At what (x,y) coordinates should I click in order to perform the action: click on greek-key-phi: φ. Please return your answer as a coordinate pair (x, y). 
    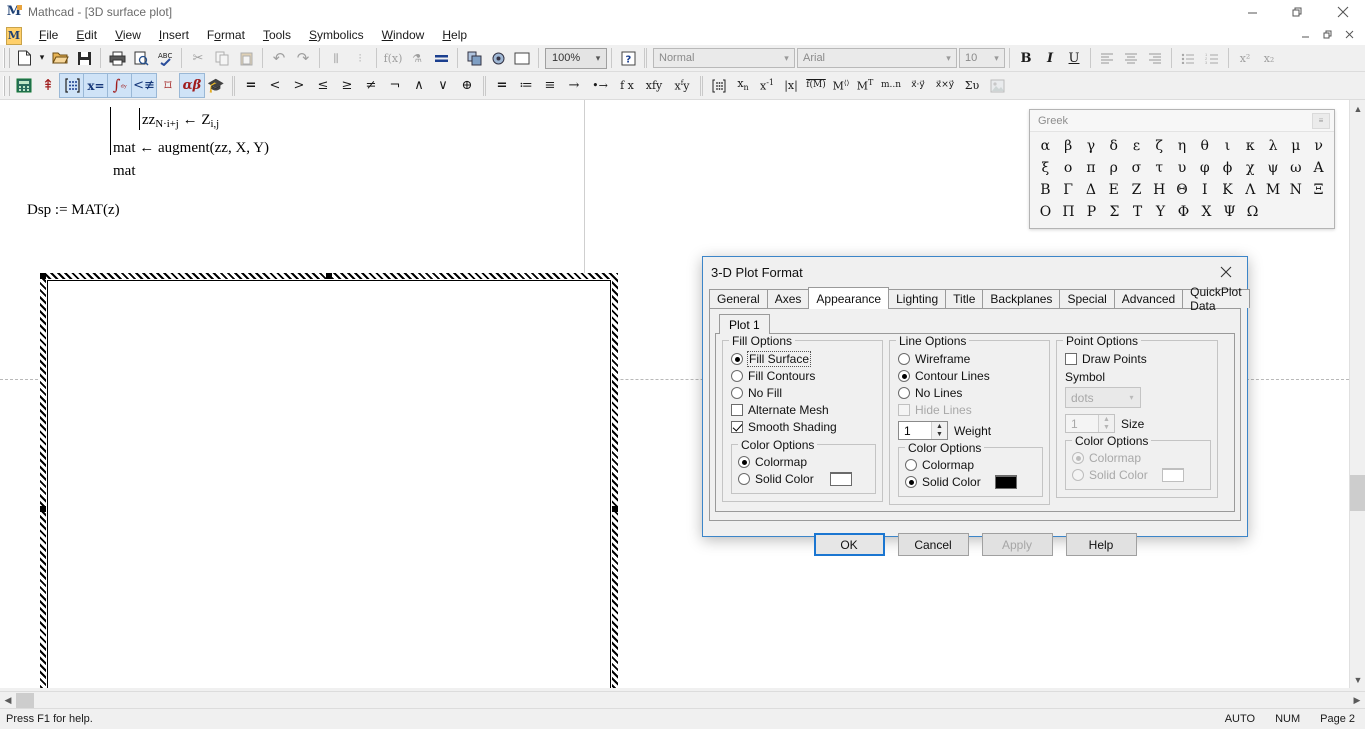
    Looking at the image, I should click on (1204, 168).